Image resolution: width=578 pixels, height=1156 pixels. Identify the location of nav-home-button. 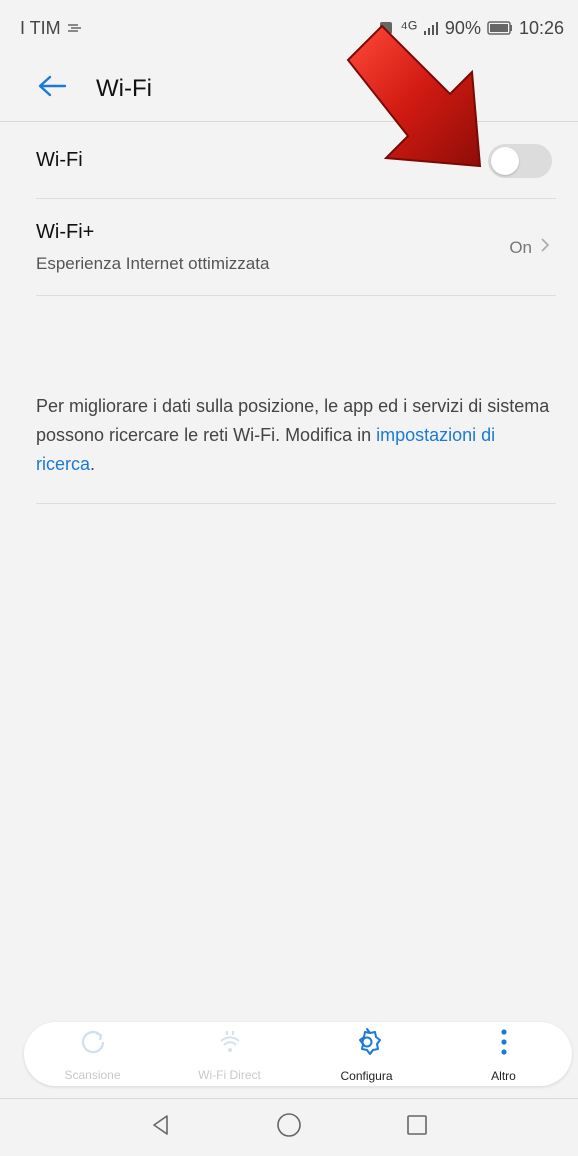
(289, 1128).